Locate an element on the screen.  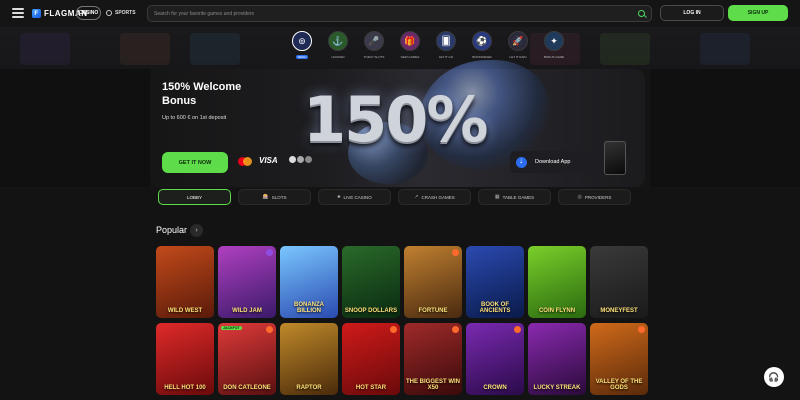
mastercard-icon is located at coordinates (245, 161).